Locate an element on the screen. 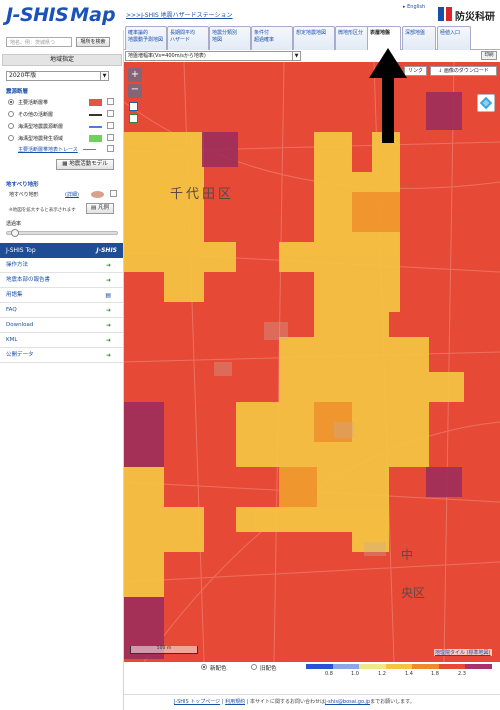  nav-item-label: 用語集 is located at coordinates (14, 295).